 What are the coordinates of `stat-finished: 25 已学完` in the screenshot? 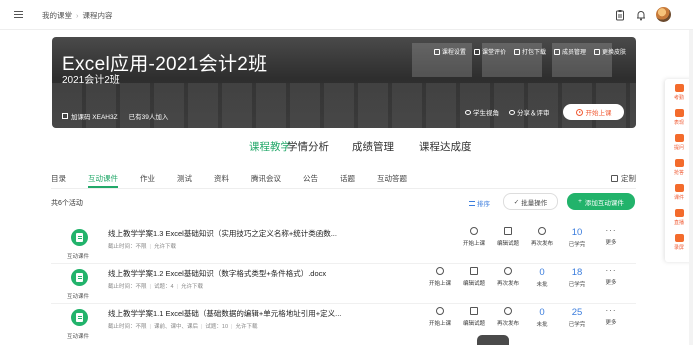 It's located at (577, 317).